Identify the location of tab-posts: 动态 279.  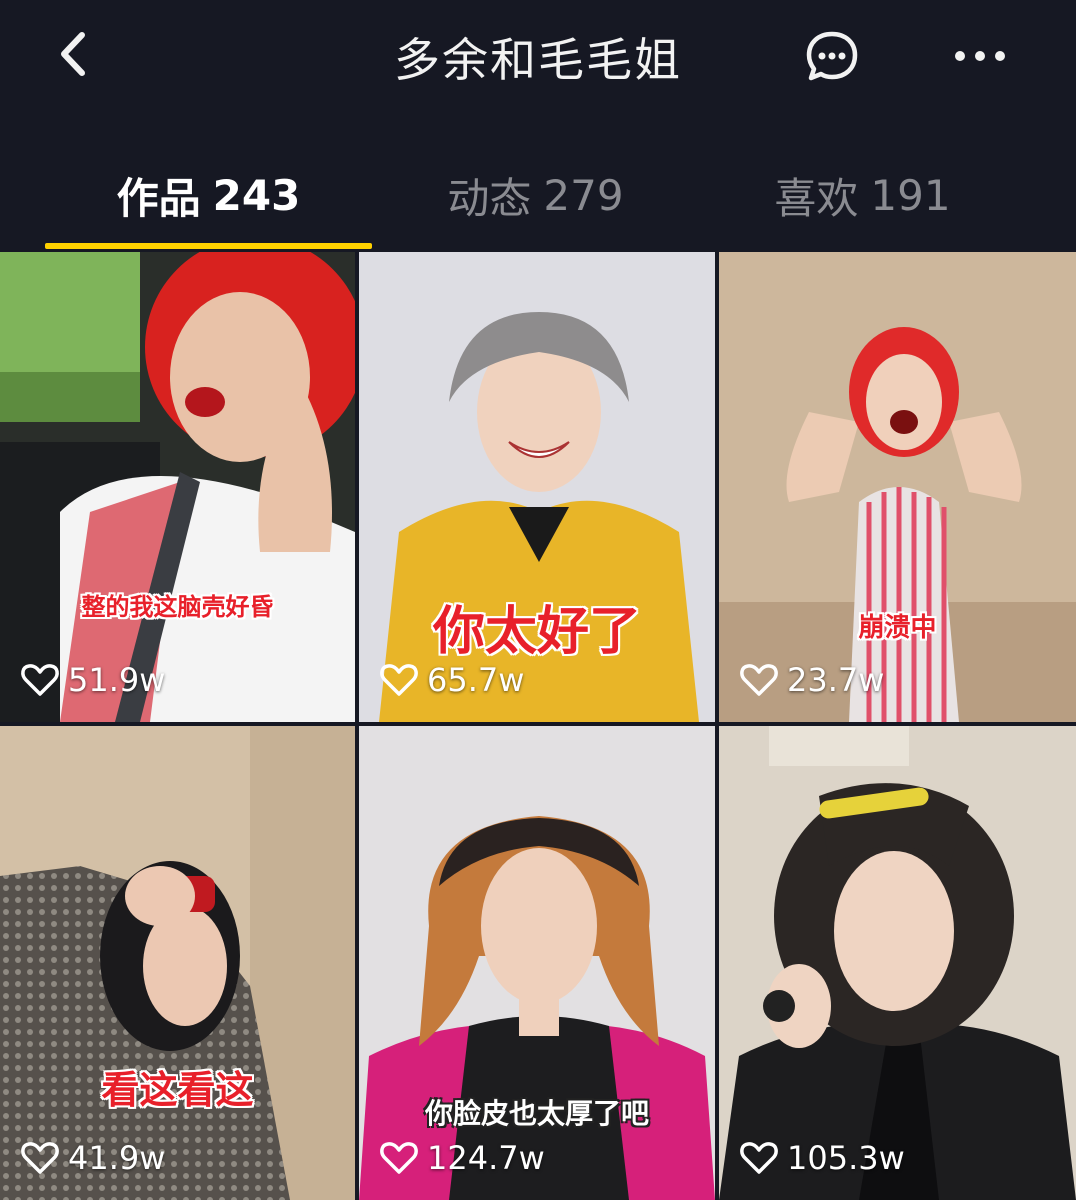
(535, 195).